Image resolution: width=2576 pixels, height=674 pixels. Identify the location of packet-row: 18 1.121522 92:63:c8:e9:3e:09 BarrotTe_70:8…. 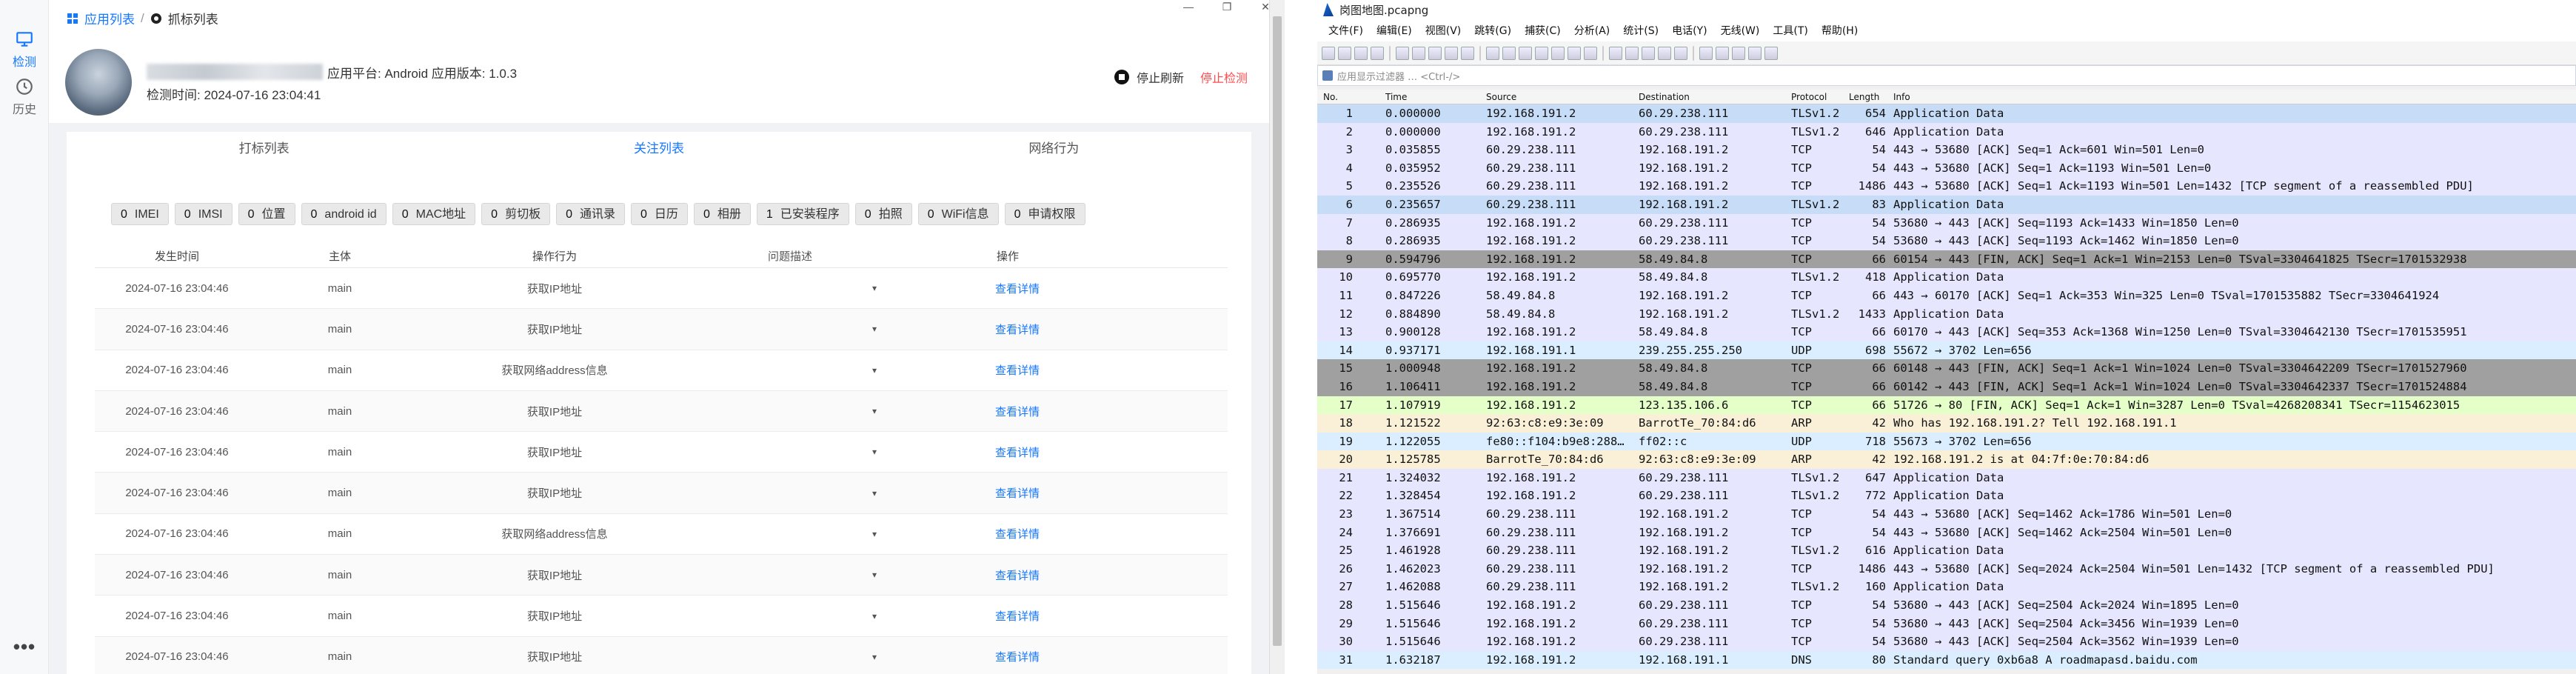
(1946, 424).